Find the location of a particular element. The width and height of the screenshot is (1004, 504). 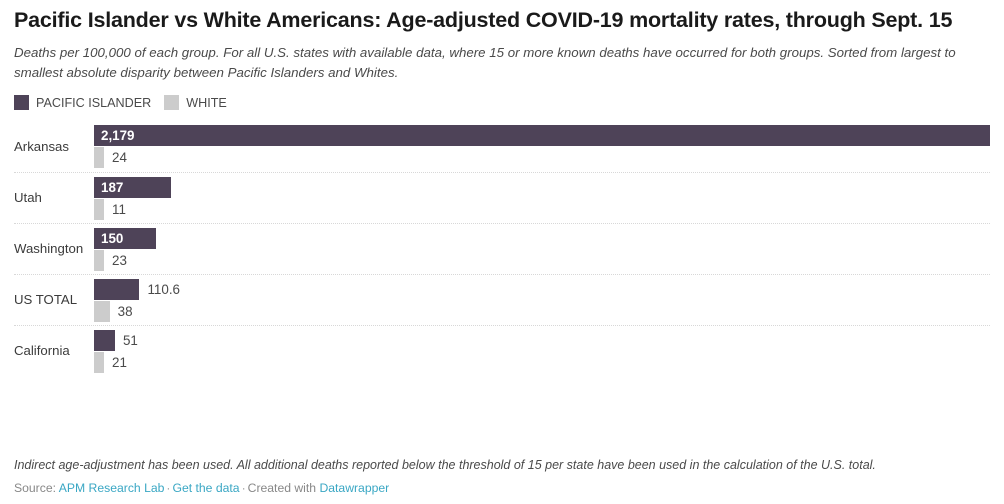

bar-line: 2,179 is located at coordinates (542, 135).